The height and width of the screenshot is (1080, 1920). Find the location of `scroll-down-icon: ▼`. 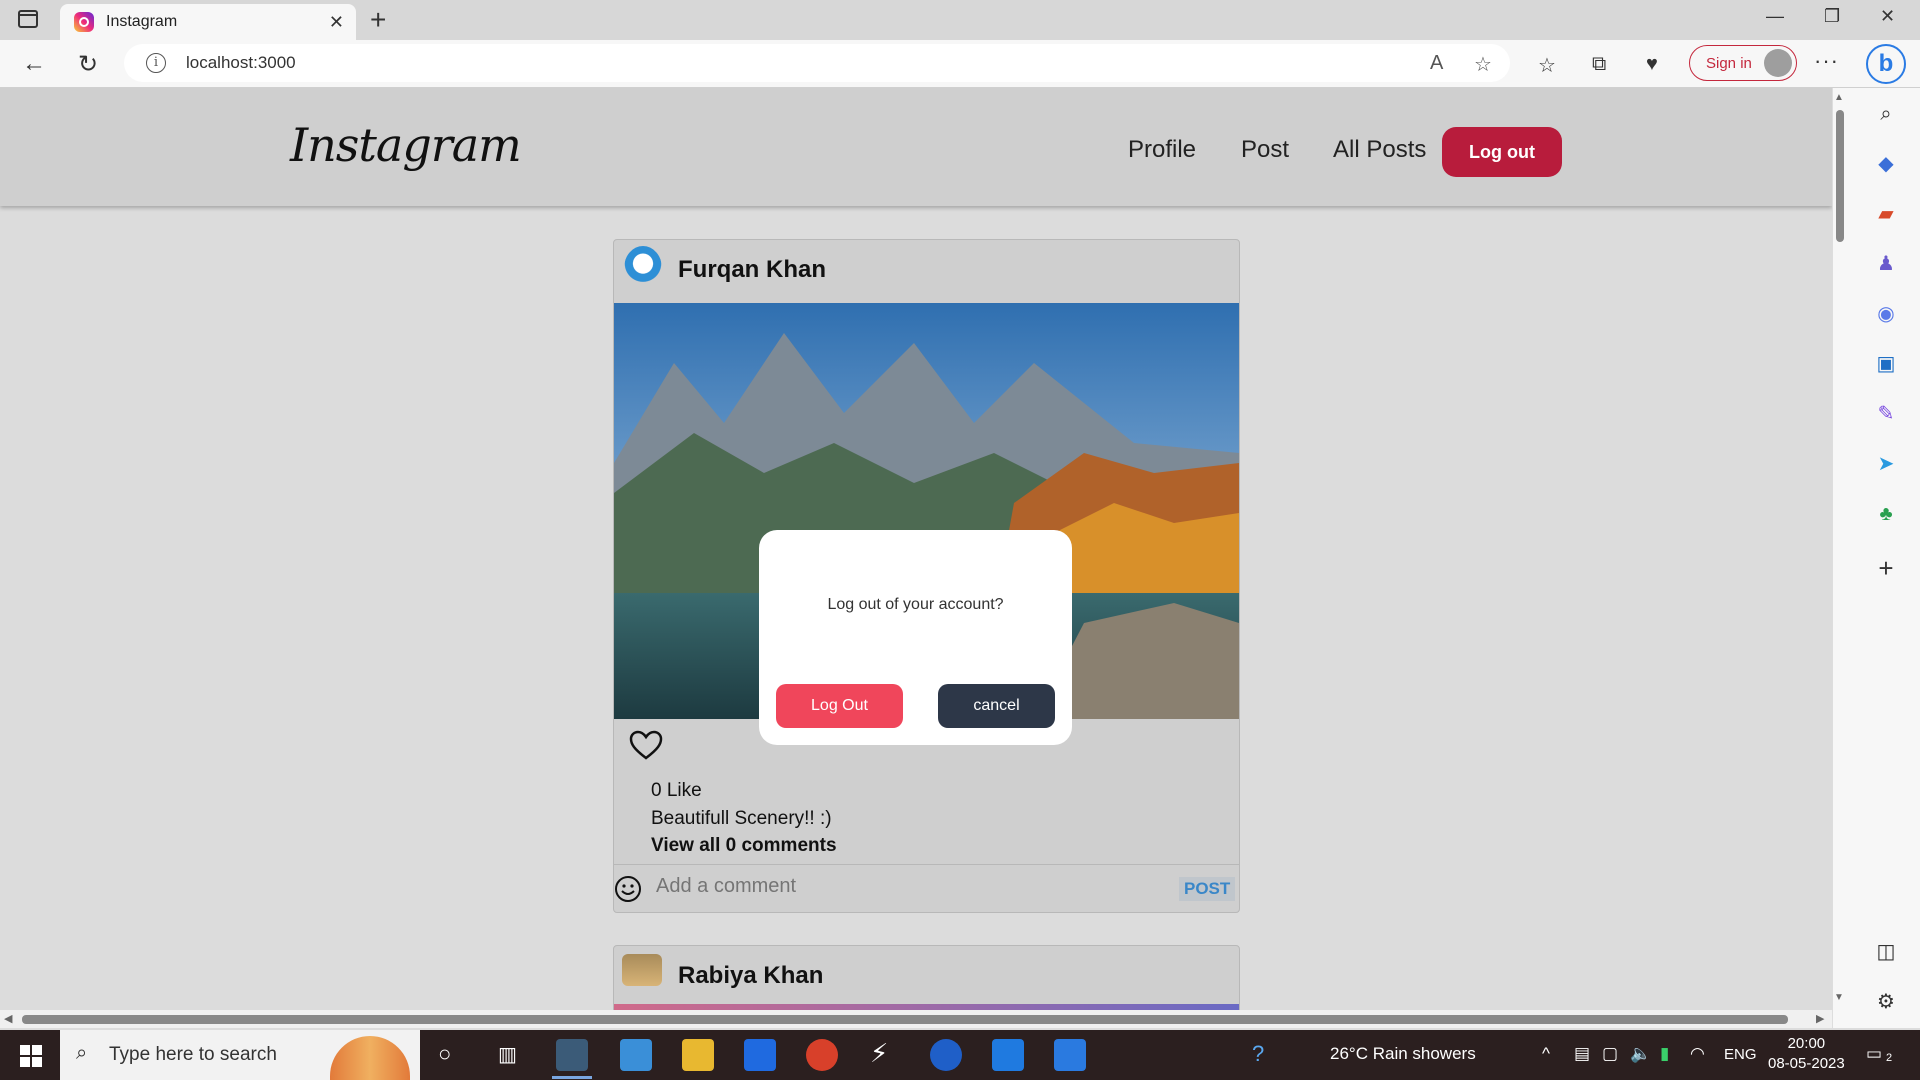

scroll-down-icon: ▼ is located at coordinates (1839, 997).